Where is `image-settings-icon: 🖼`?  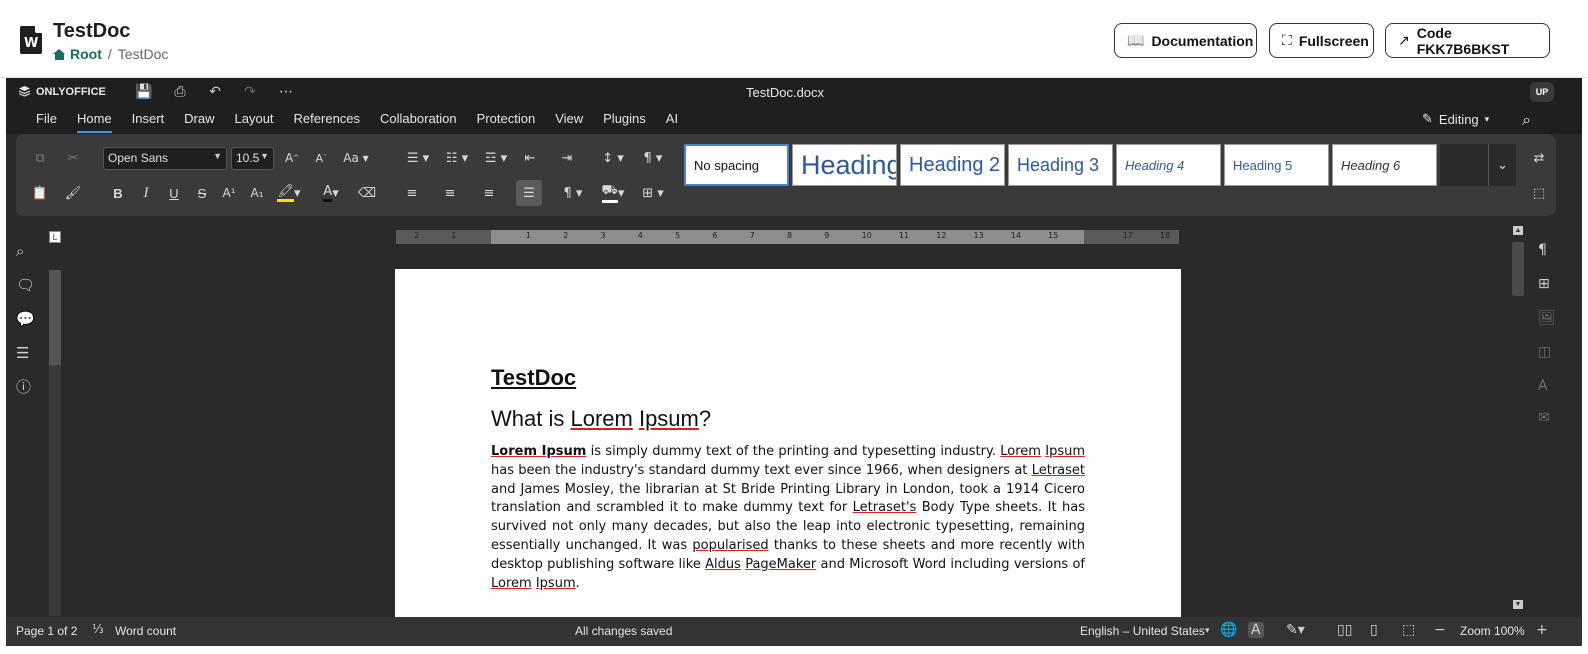 image-settings-icon: 🖼 is located at coordinates (1547, 318).